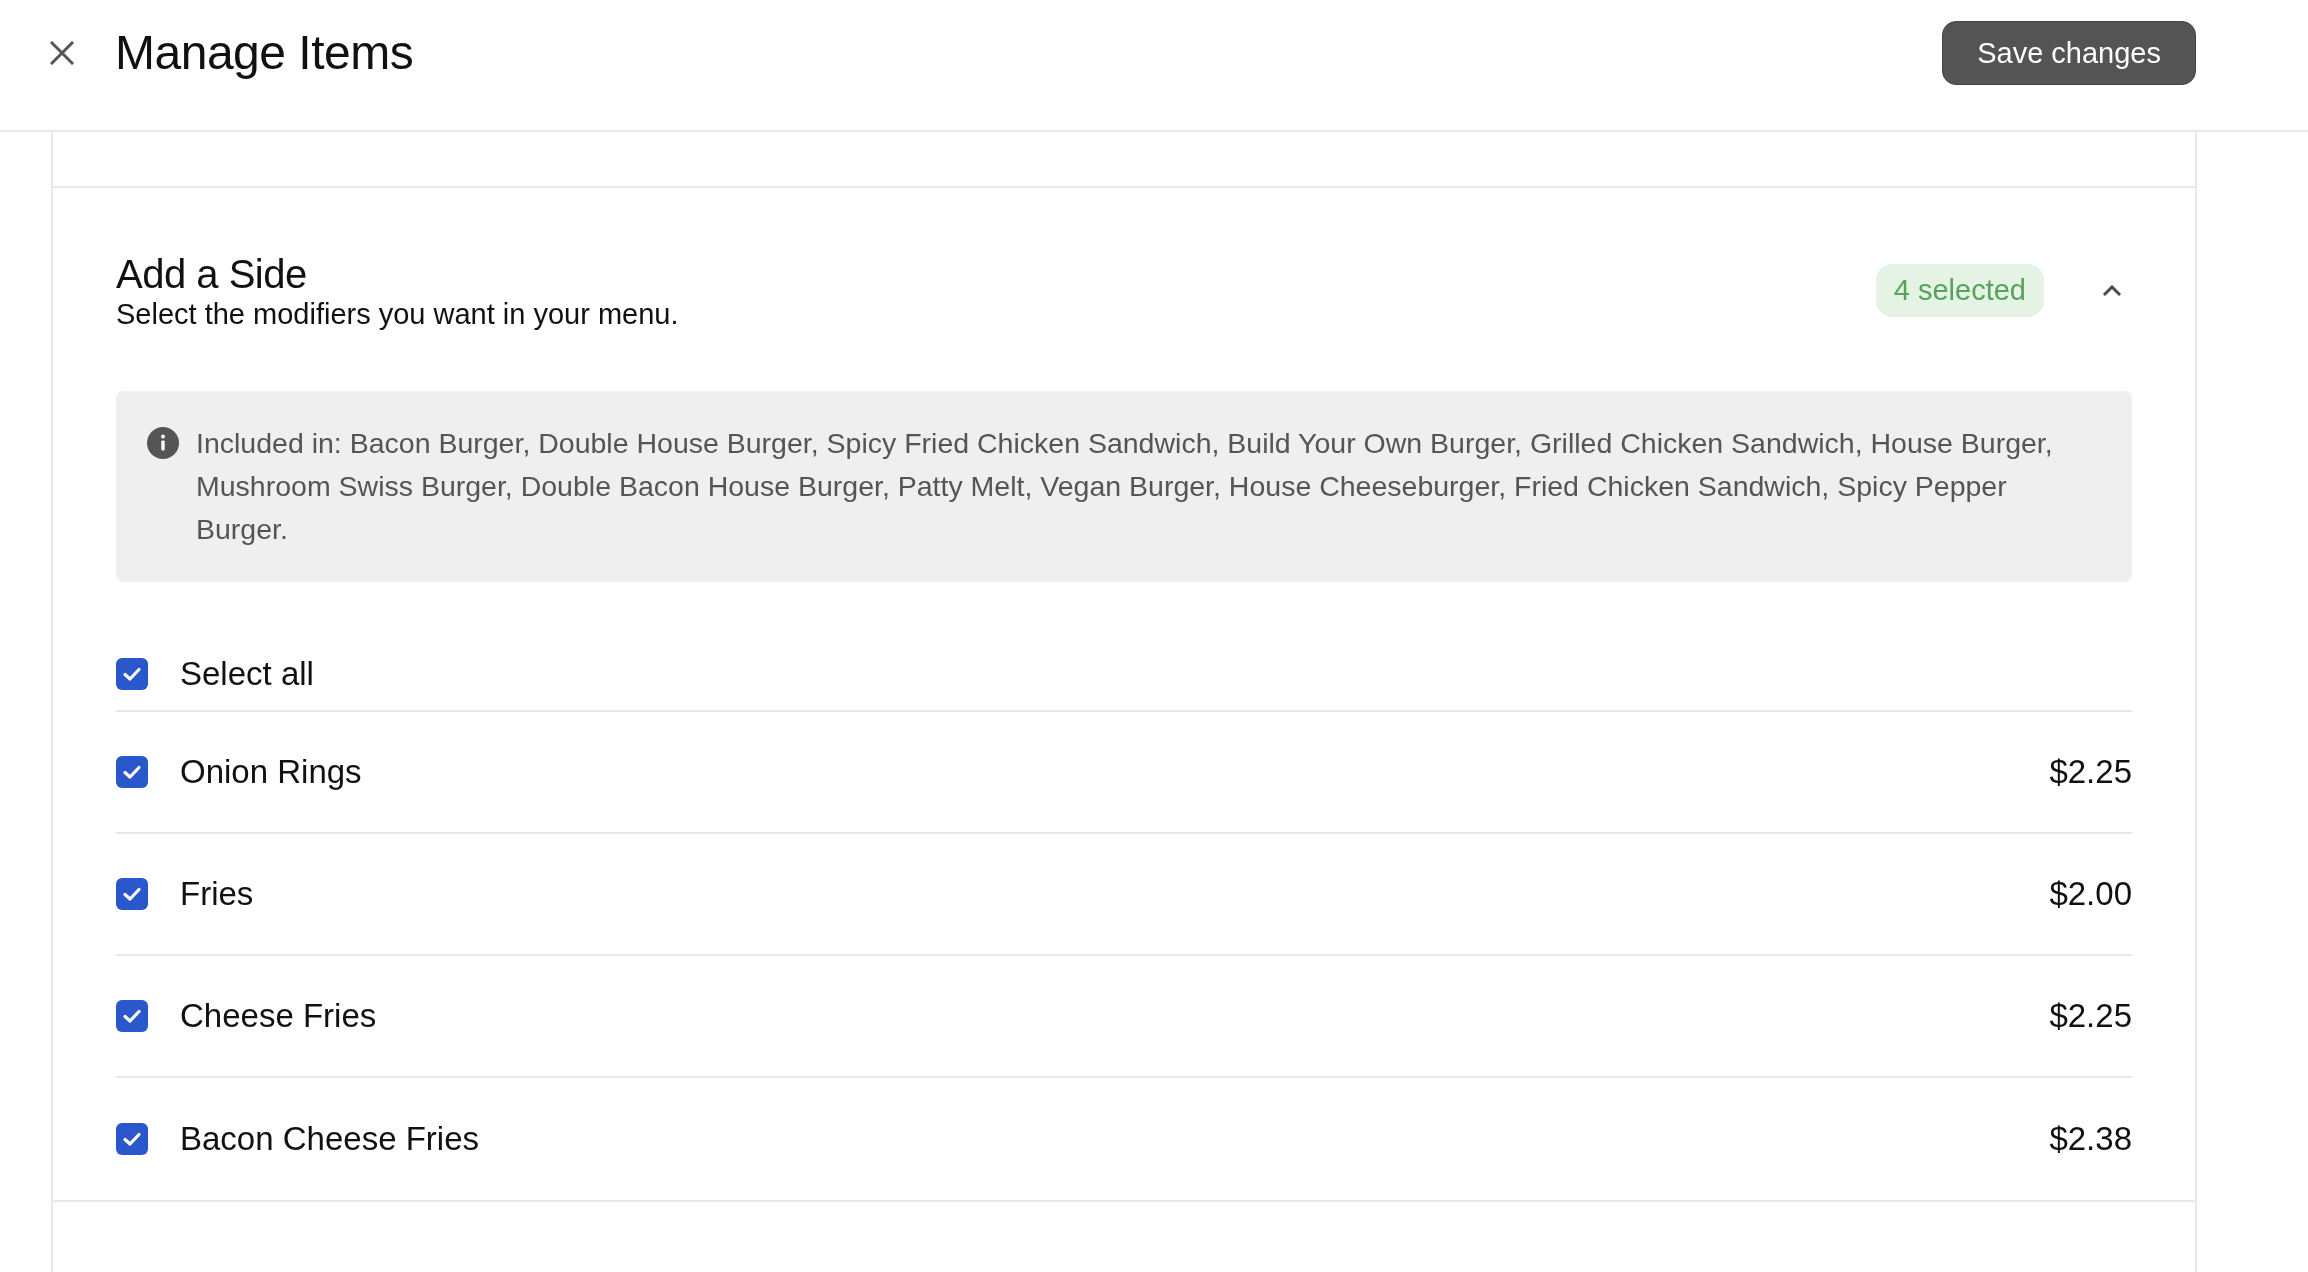  What do you see at coordinates (271, 772) in the screenshot?
I see `item-name: Onion Rings` at bounding box center [271, 772].